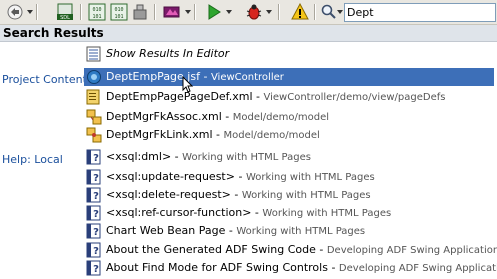  I want to click on navigate-back-icon, so click(15, 12).